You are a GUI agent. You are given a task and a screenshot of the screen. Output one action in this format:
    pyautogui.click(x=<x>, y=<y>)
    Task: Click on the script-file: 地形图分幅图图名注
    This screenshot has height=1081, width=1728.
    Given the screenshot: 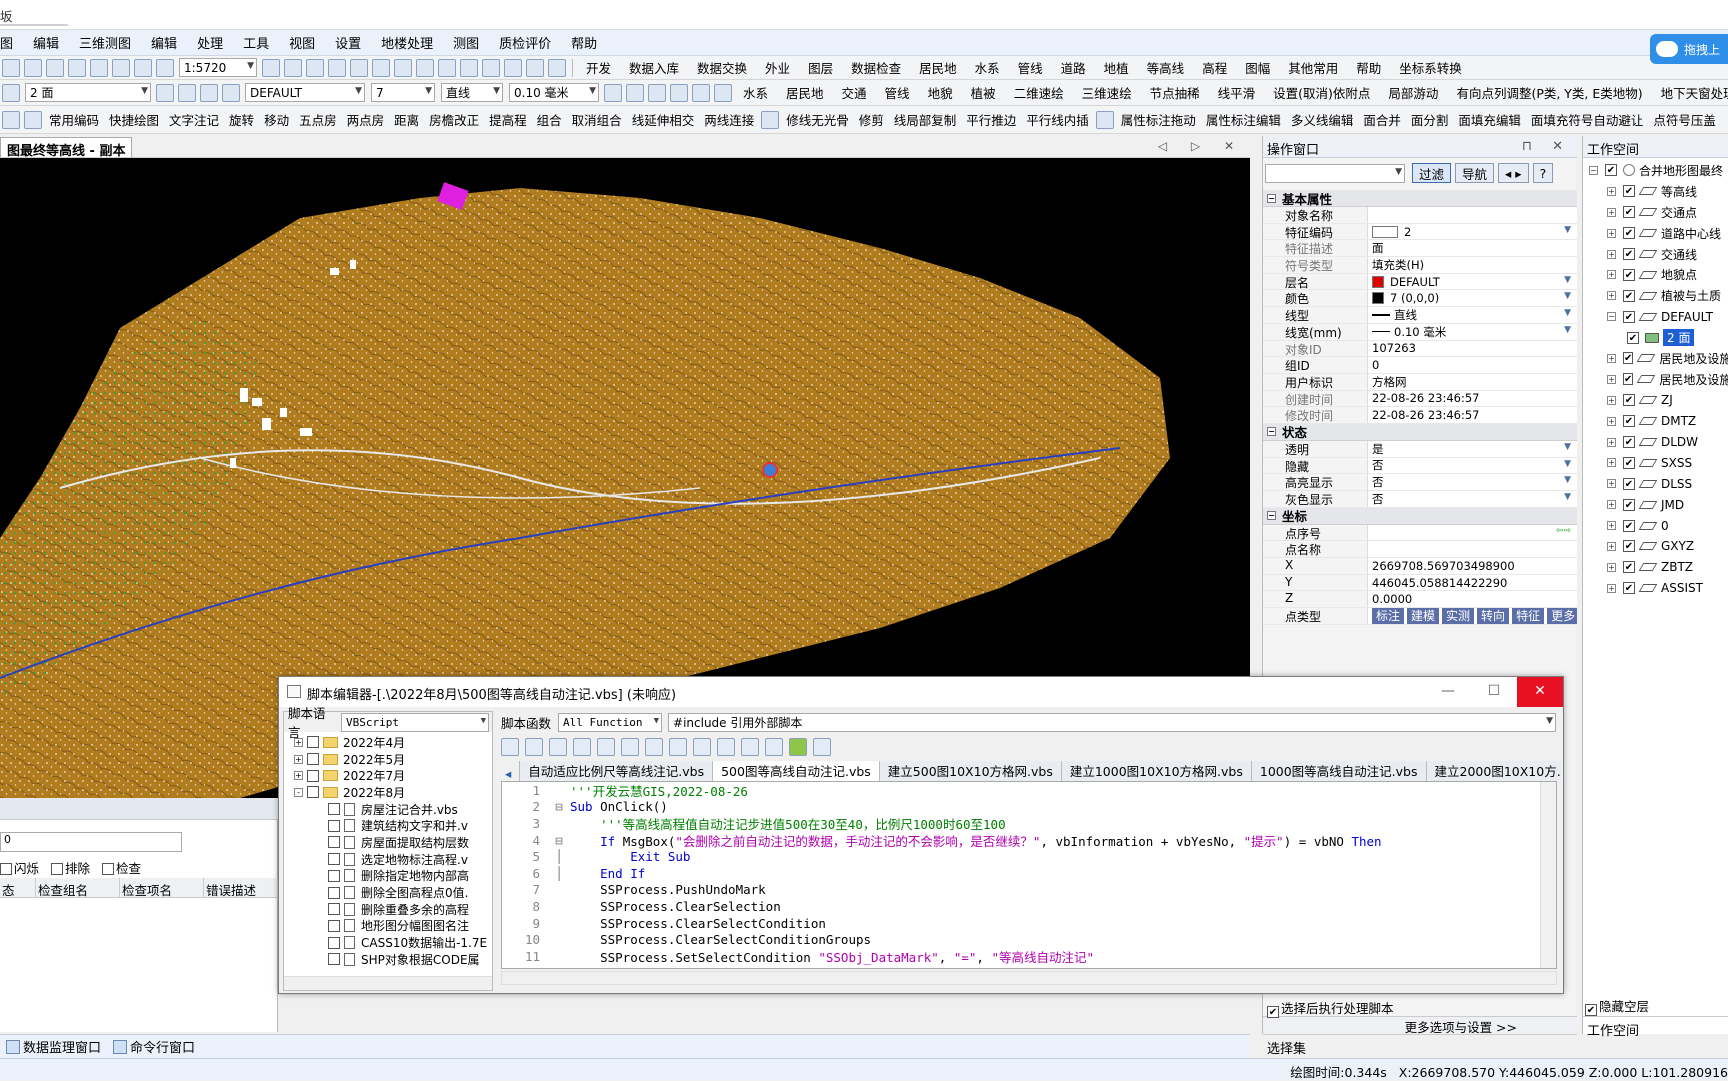 What is the action you would take?
    pyautogui.click(x=388, y=926)
    